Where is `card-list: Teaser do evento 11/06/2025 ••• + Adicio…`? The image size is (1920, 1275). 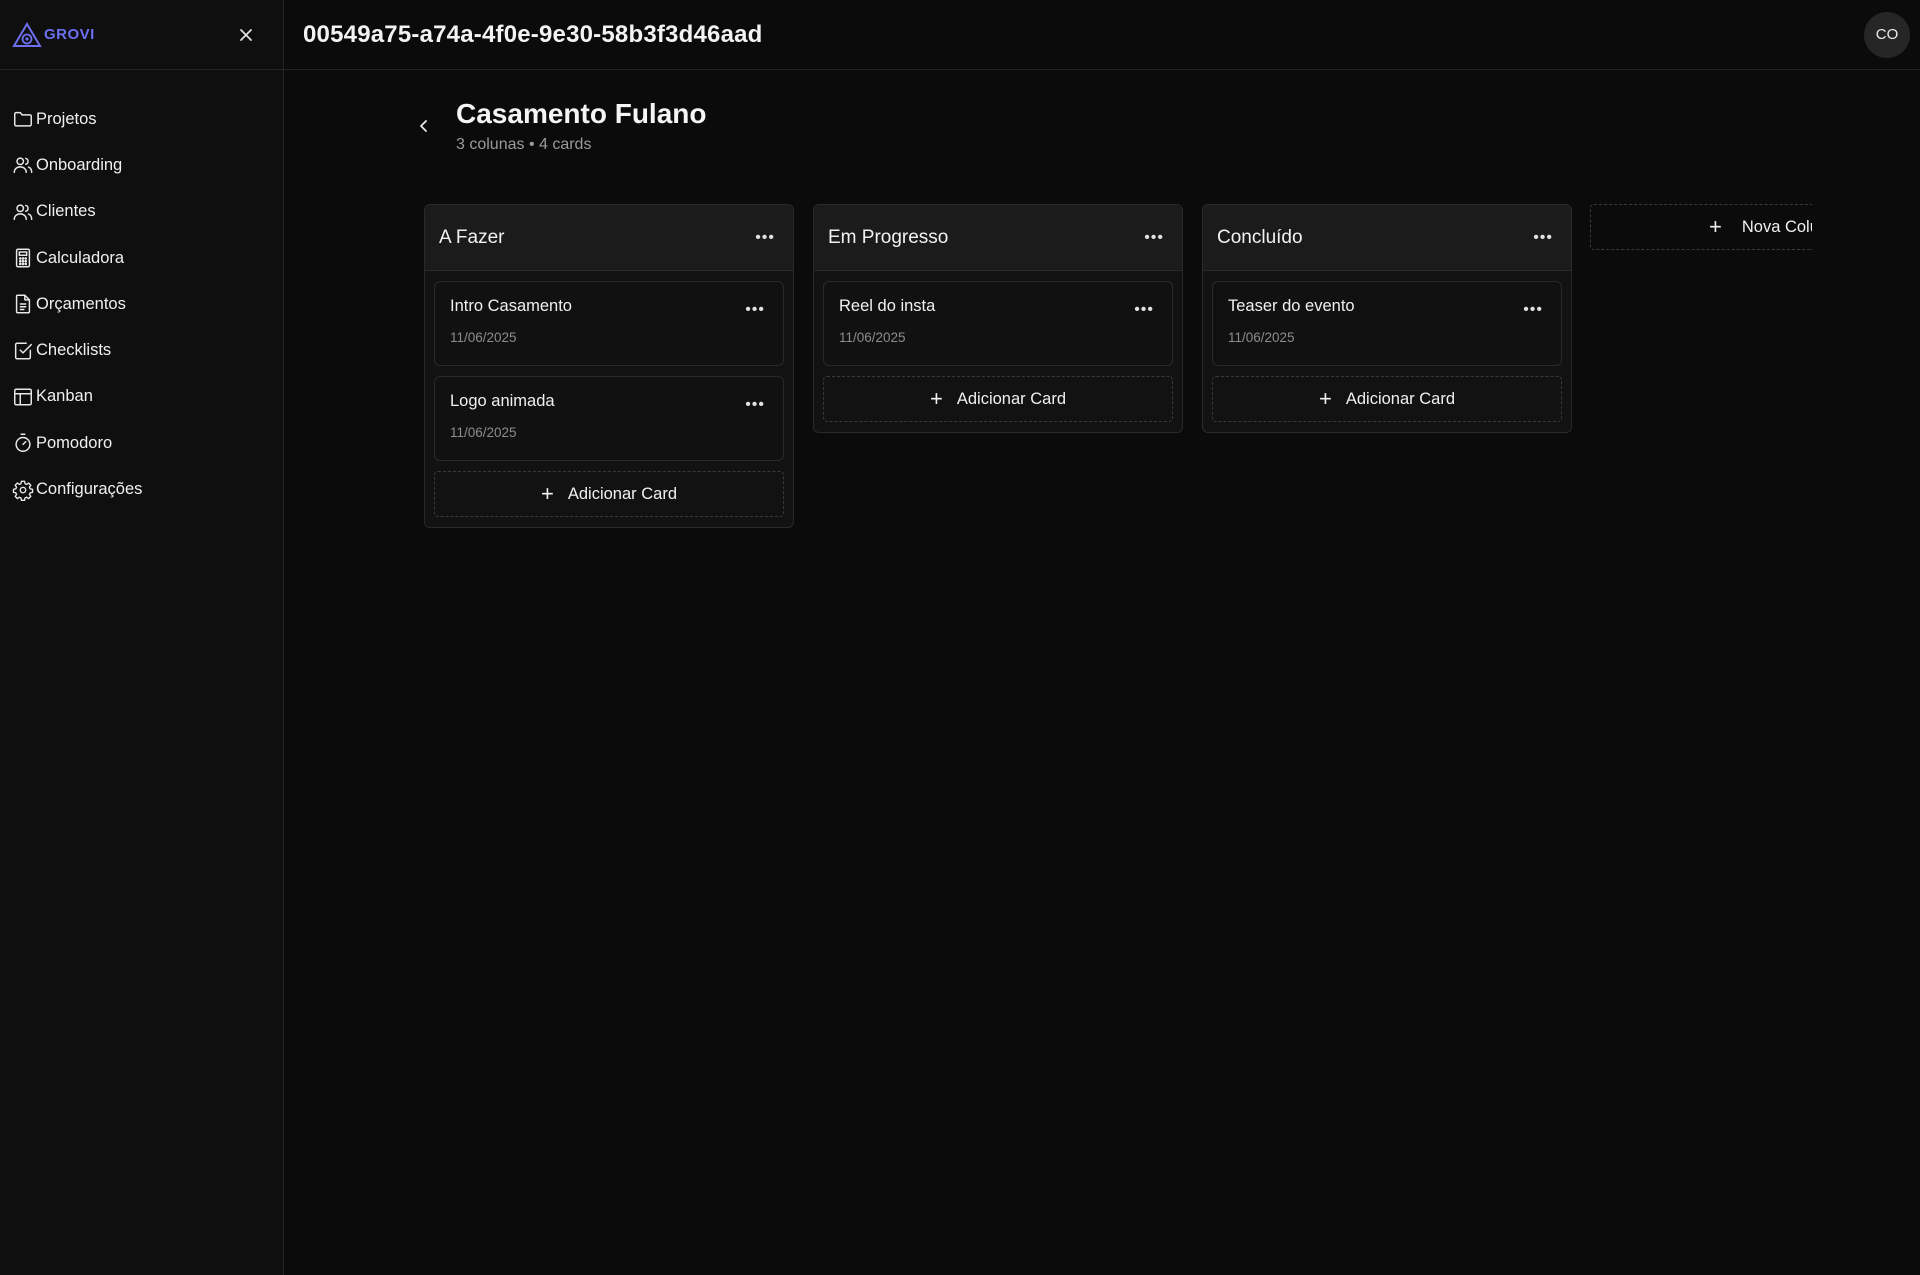 card-list: Teaser do evento 11/06/2025 ••• + Adicio… is located at coordinates (1387, 351).